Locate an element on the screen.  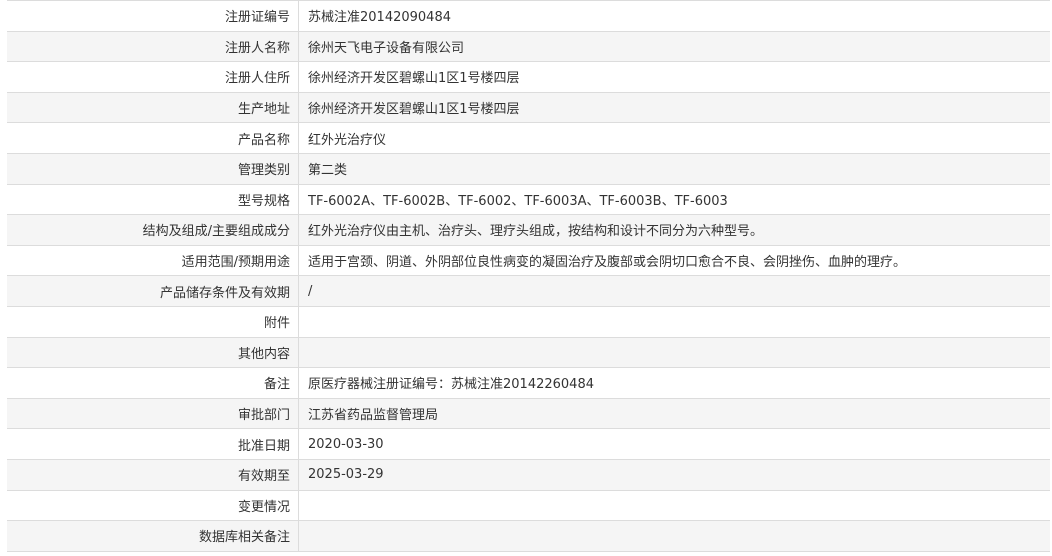
record-row-approval-date: 批准日期 2020-03-30 is located at coordinates (528, 444).